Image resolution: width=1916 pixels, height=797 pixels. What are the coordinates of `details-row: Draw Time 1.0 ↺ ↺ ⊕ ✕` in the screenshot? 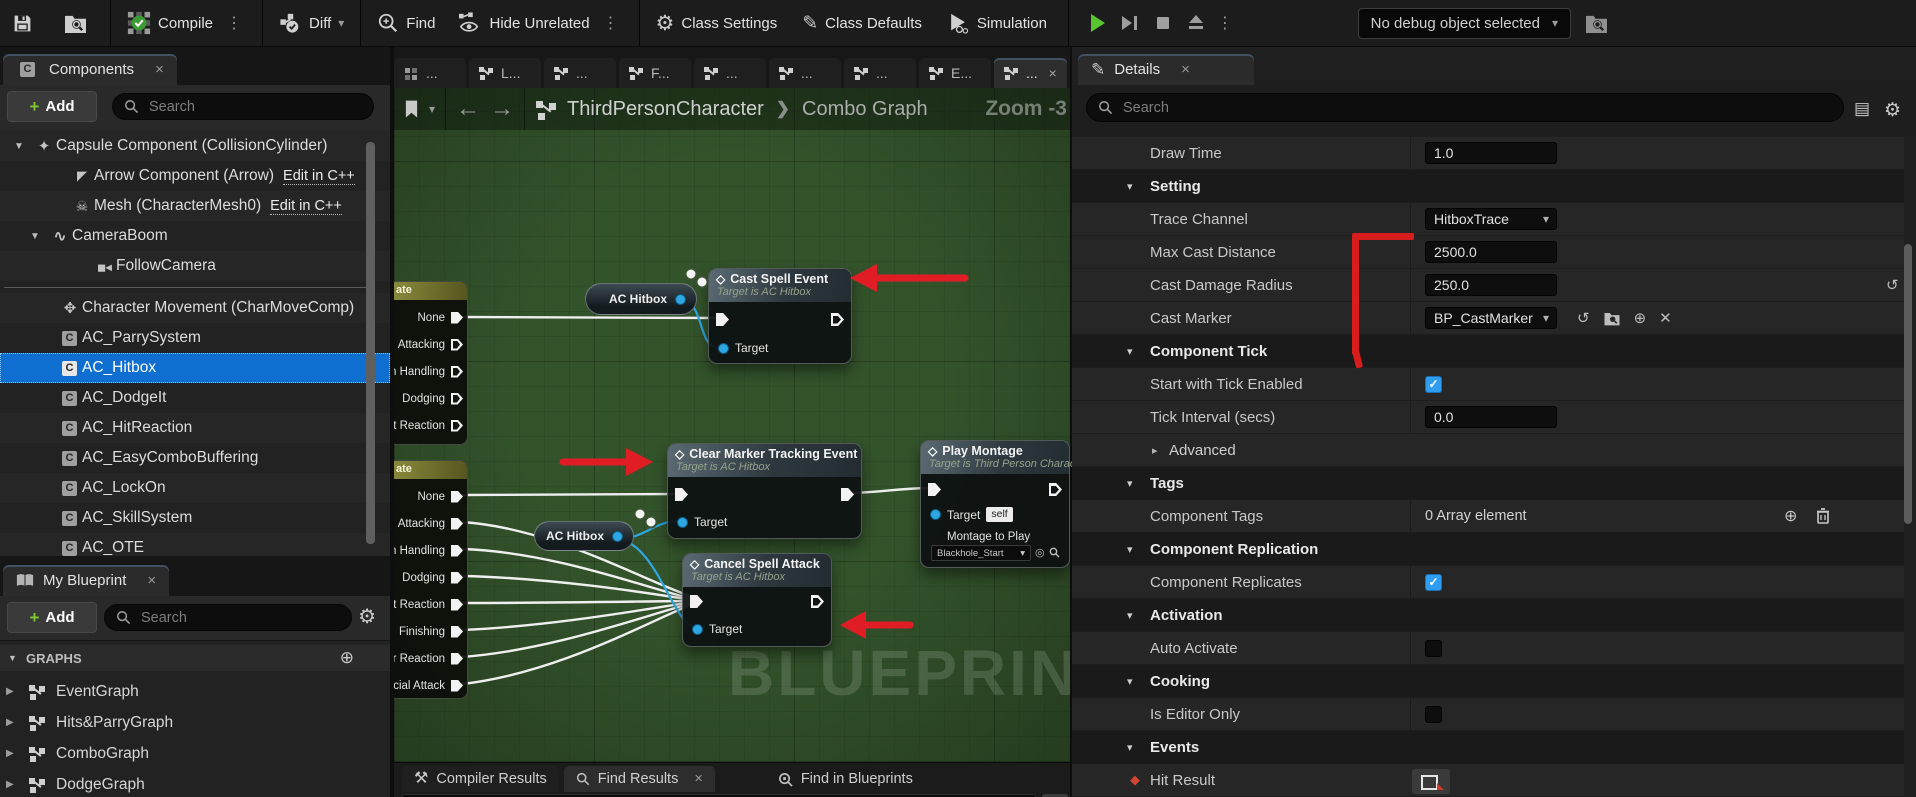 It's located at (1488, 153).